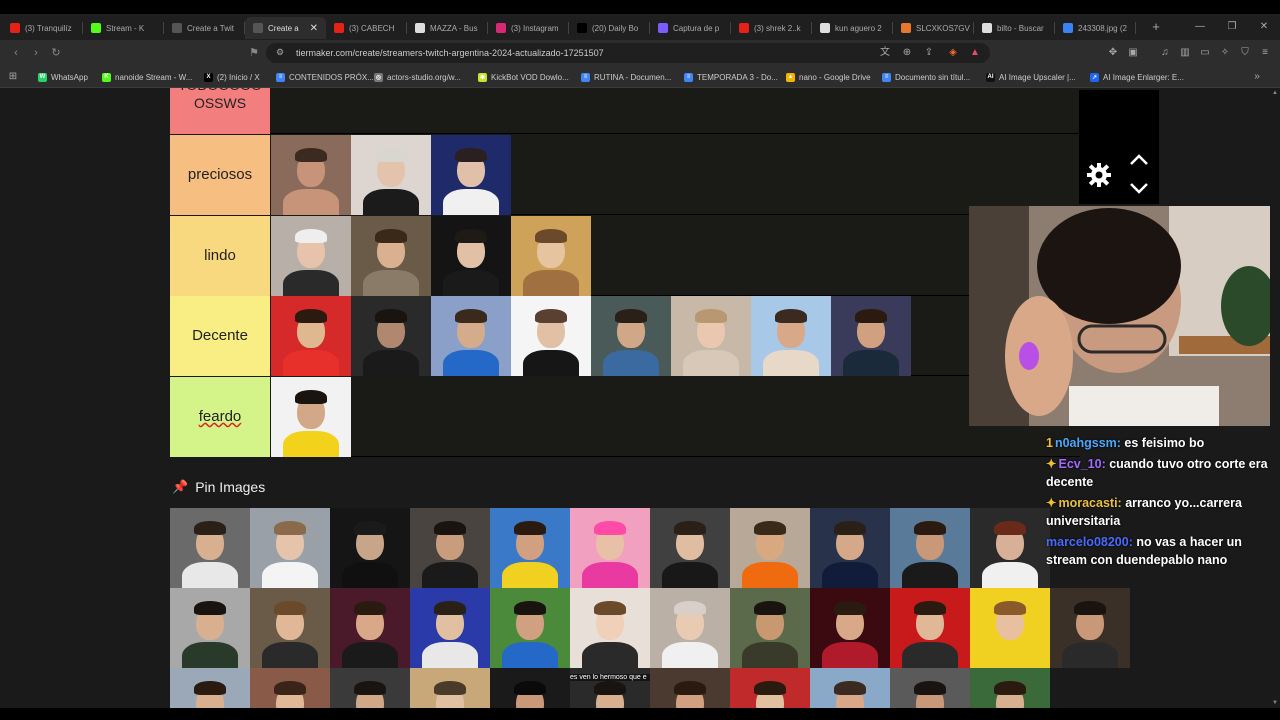 The height and width of the screenshot is (720, 1280). I want to click on browser-tab: bilto - Buscar, so click(1014, 28).